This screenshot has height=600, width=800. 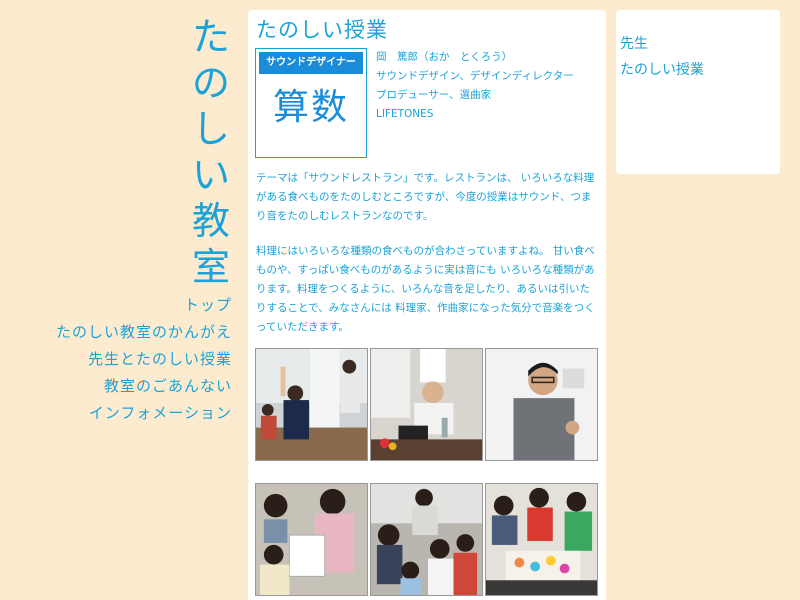 I want to click on nav-item-teachers-classes: 先生とたのしい授業, so click(x=144, y=359).